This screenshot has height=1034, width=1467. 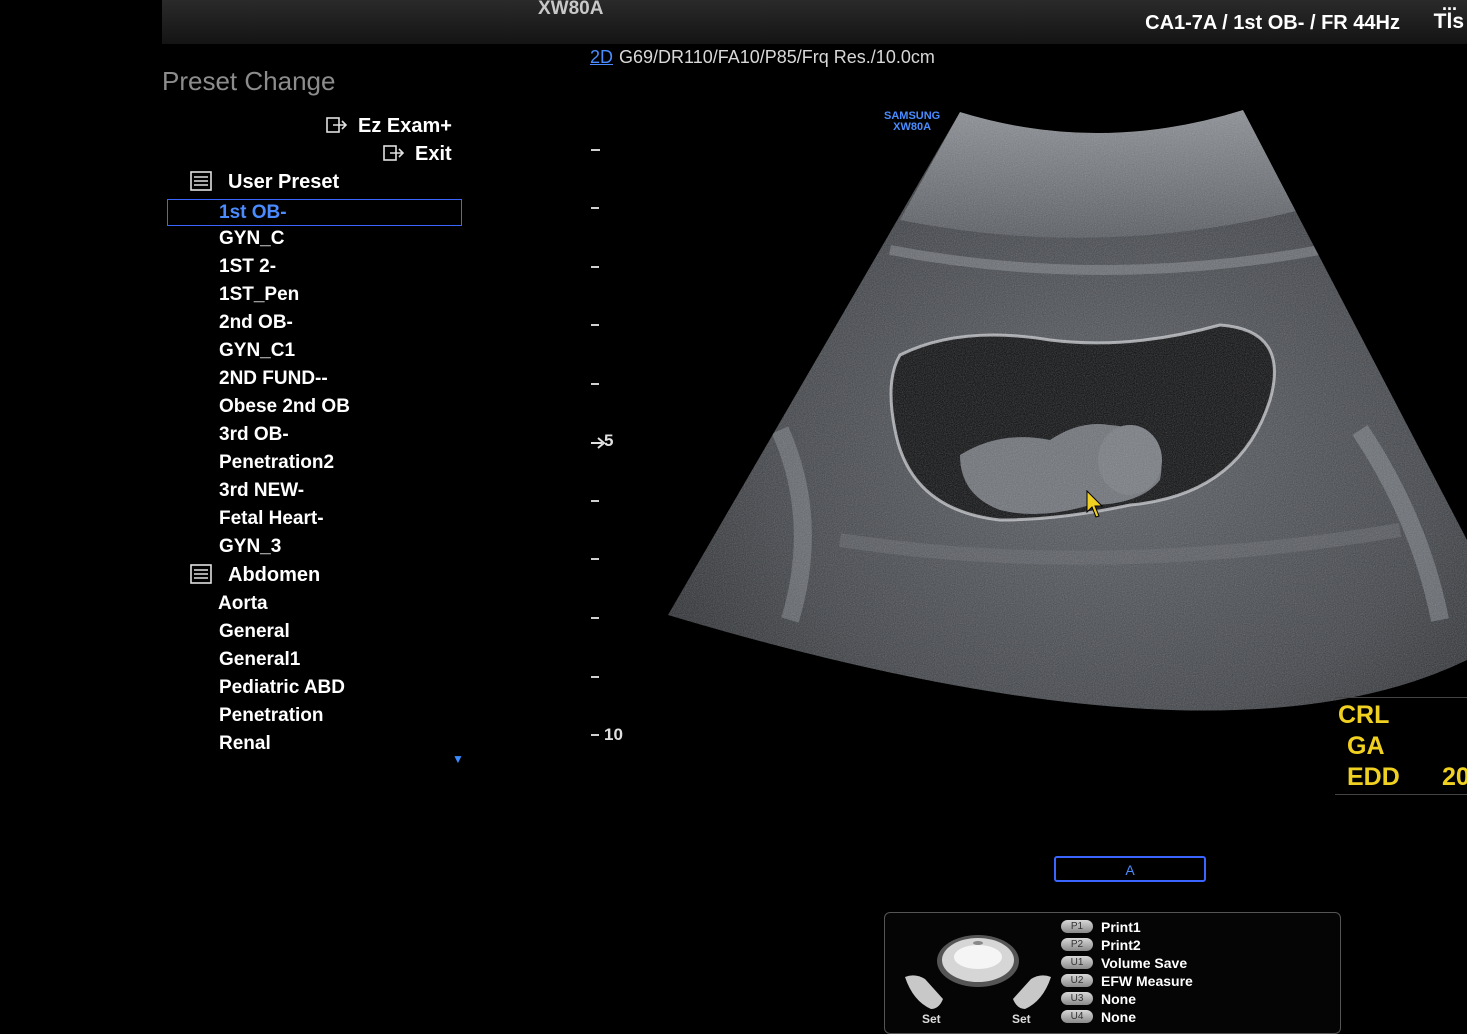 I want to click on function-key-p1: P1 Print1, so click(x=1101, y=927).